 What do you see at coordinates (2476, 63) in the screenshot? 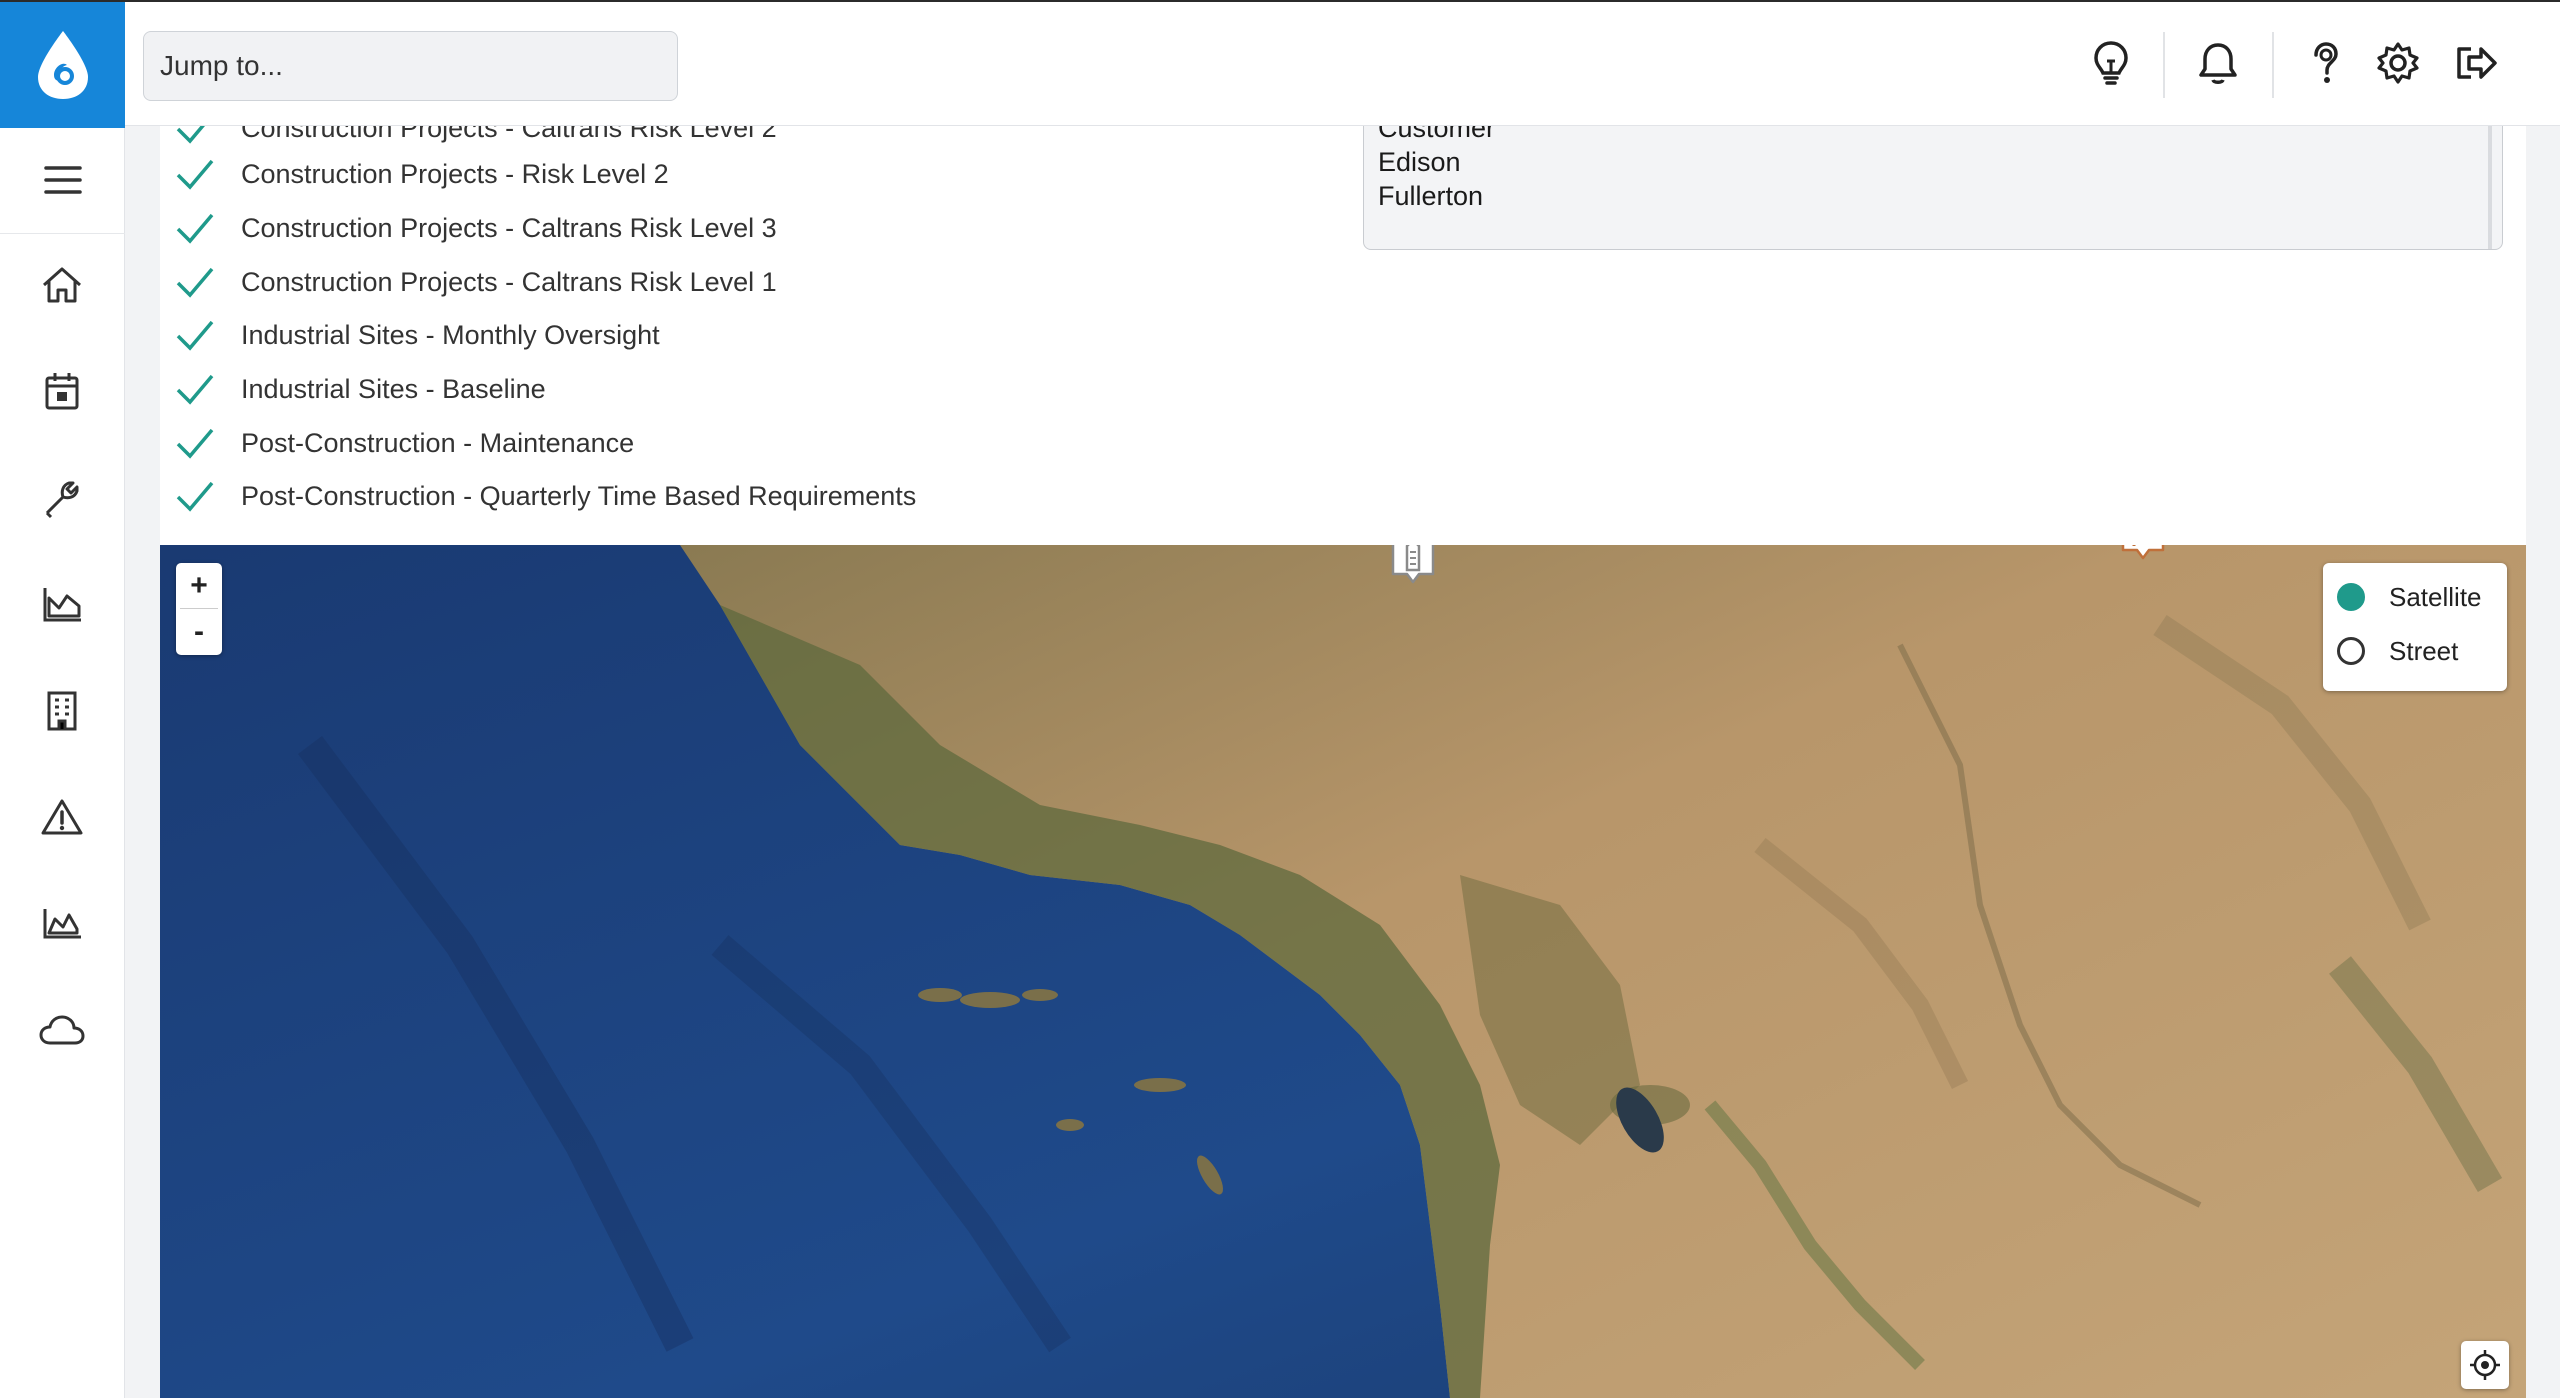
I see `logout-icon` at bounding box center [2476, 63].